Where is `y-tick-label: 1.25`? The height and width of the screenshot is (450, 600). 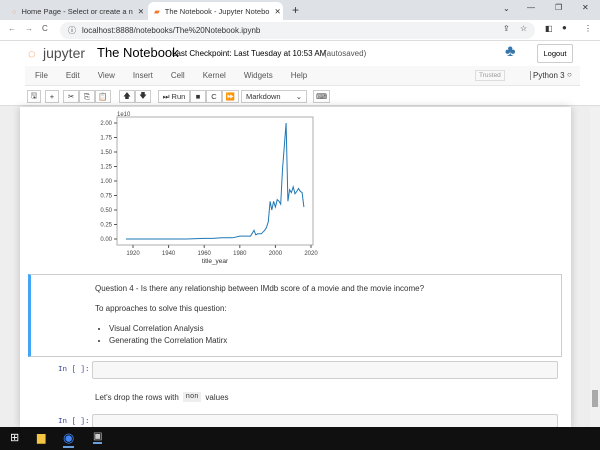
y-tick-label: 1.25 is located at coordinates (106, 168).